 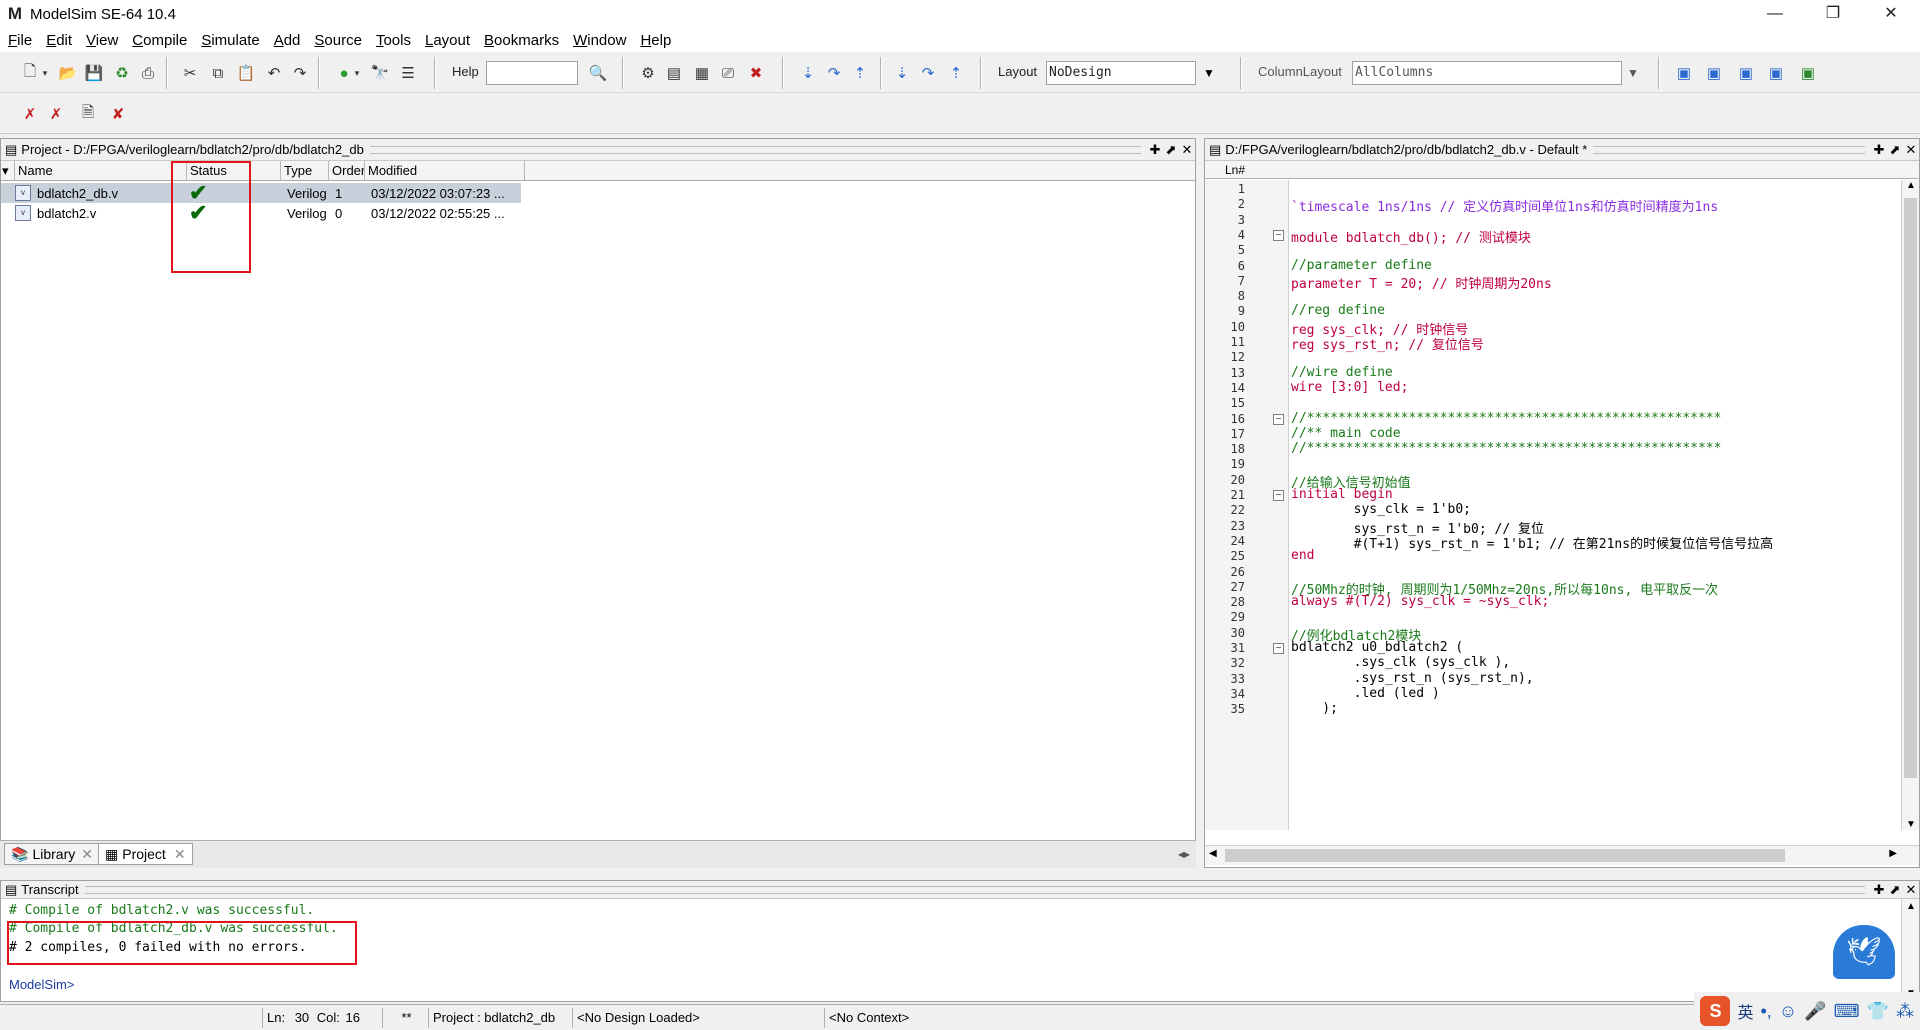 What do you see at coordinates (1633, 73) in the screenshot?
I see `column-layout-dropdown-icon: ▼` at bounding box center [1633, 73].